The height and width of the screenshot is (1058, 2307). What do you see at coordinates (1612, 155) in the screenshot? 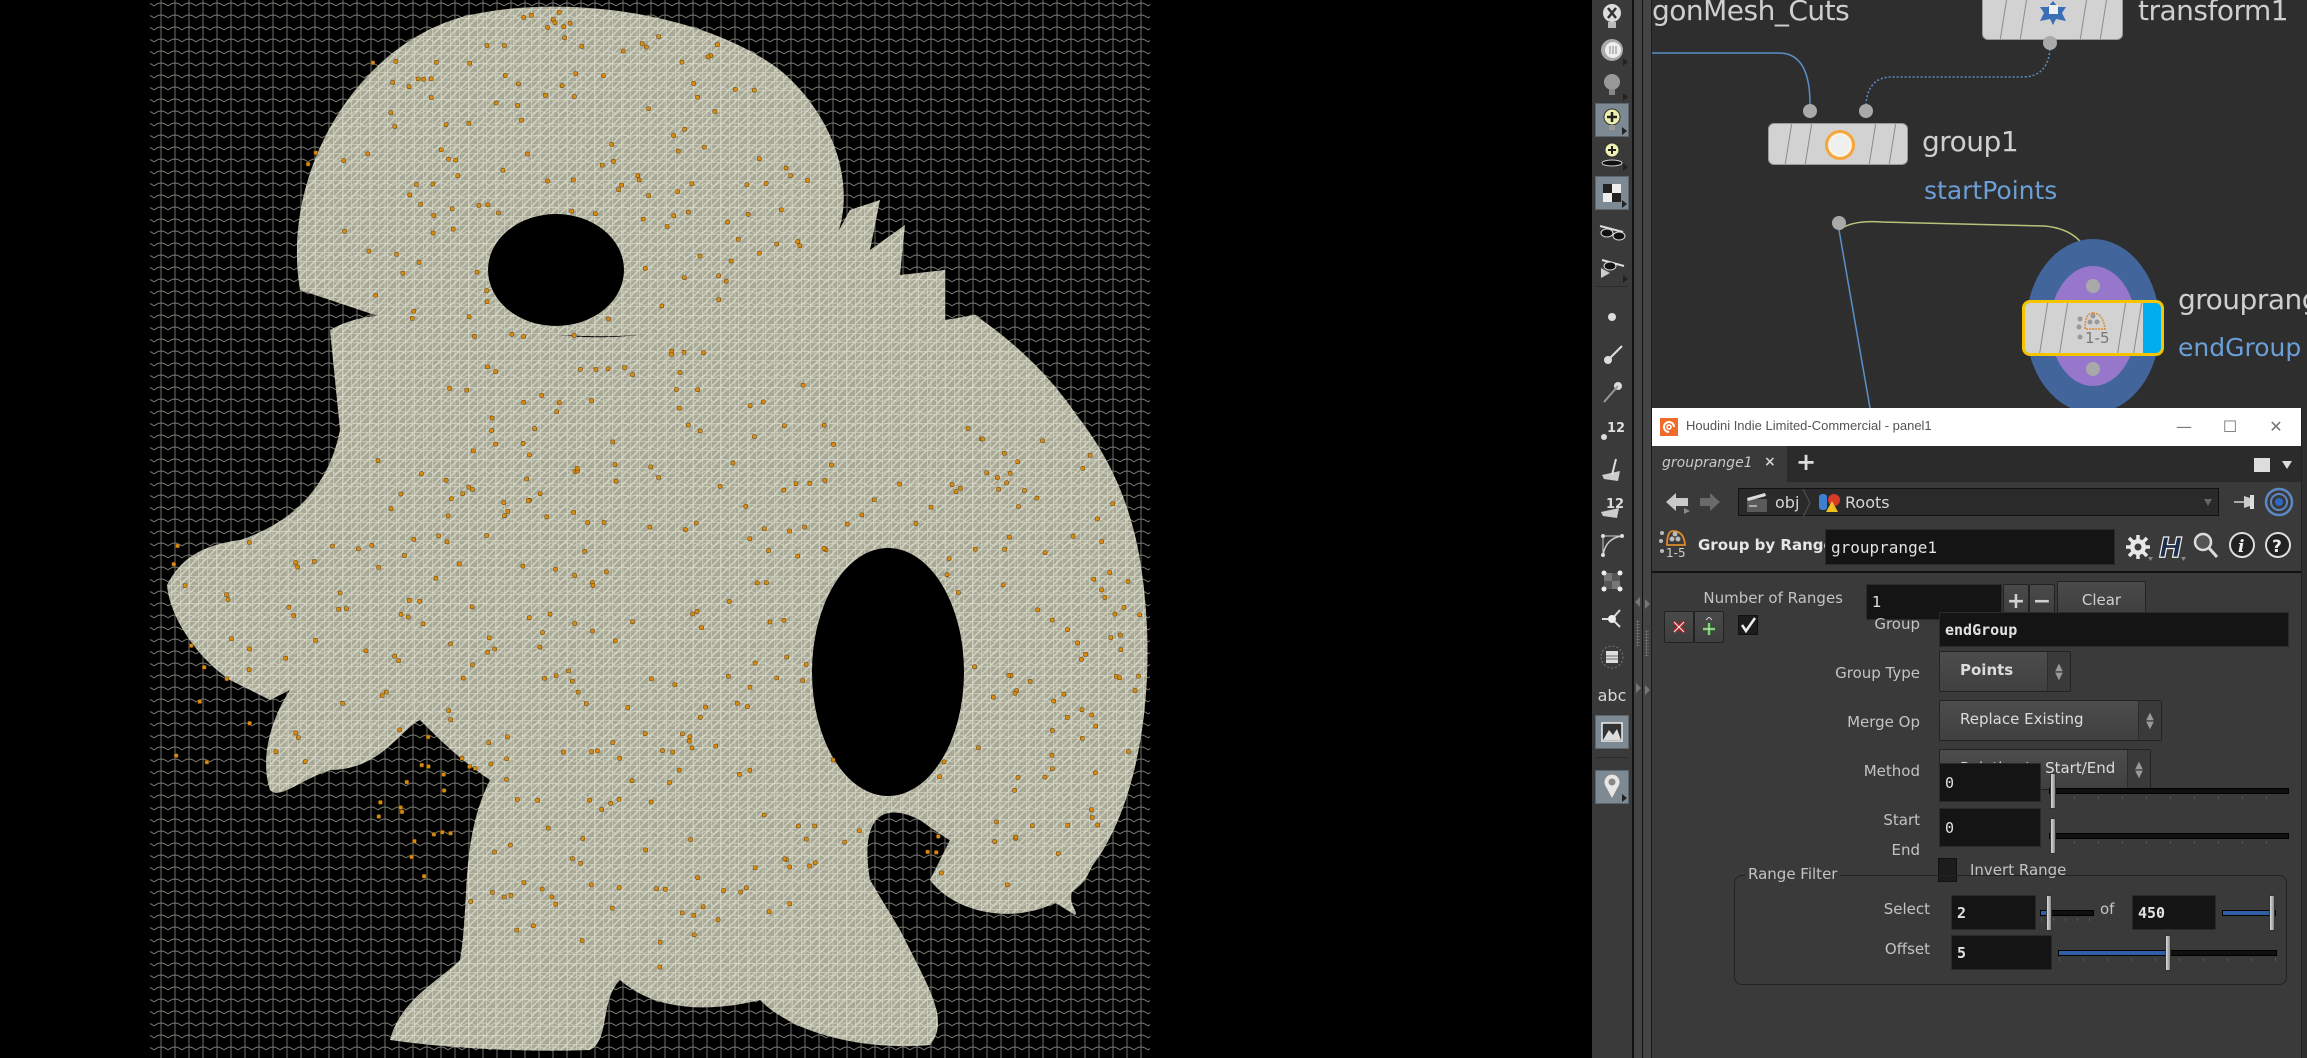
I see `light-add-target-icon` at bounding box center [1612, 155].